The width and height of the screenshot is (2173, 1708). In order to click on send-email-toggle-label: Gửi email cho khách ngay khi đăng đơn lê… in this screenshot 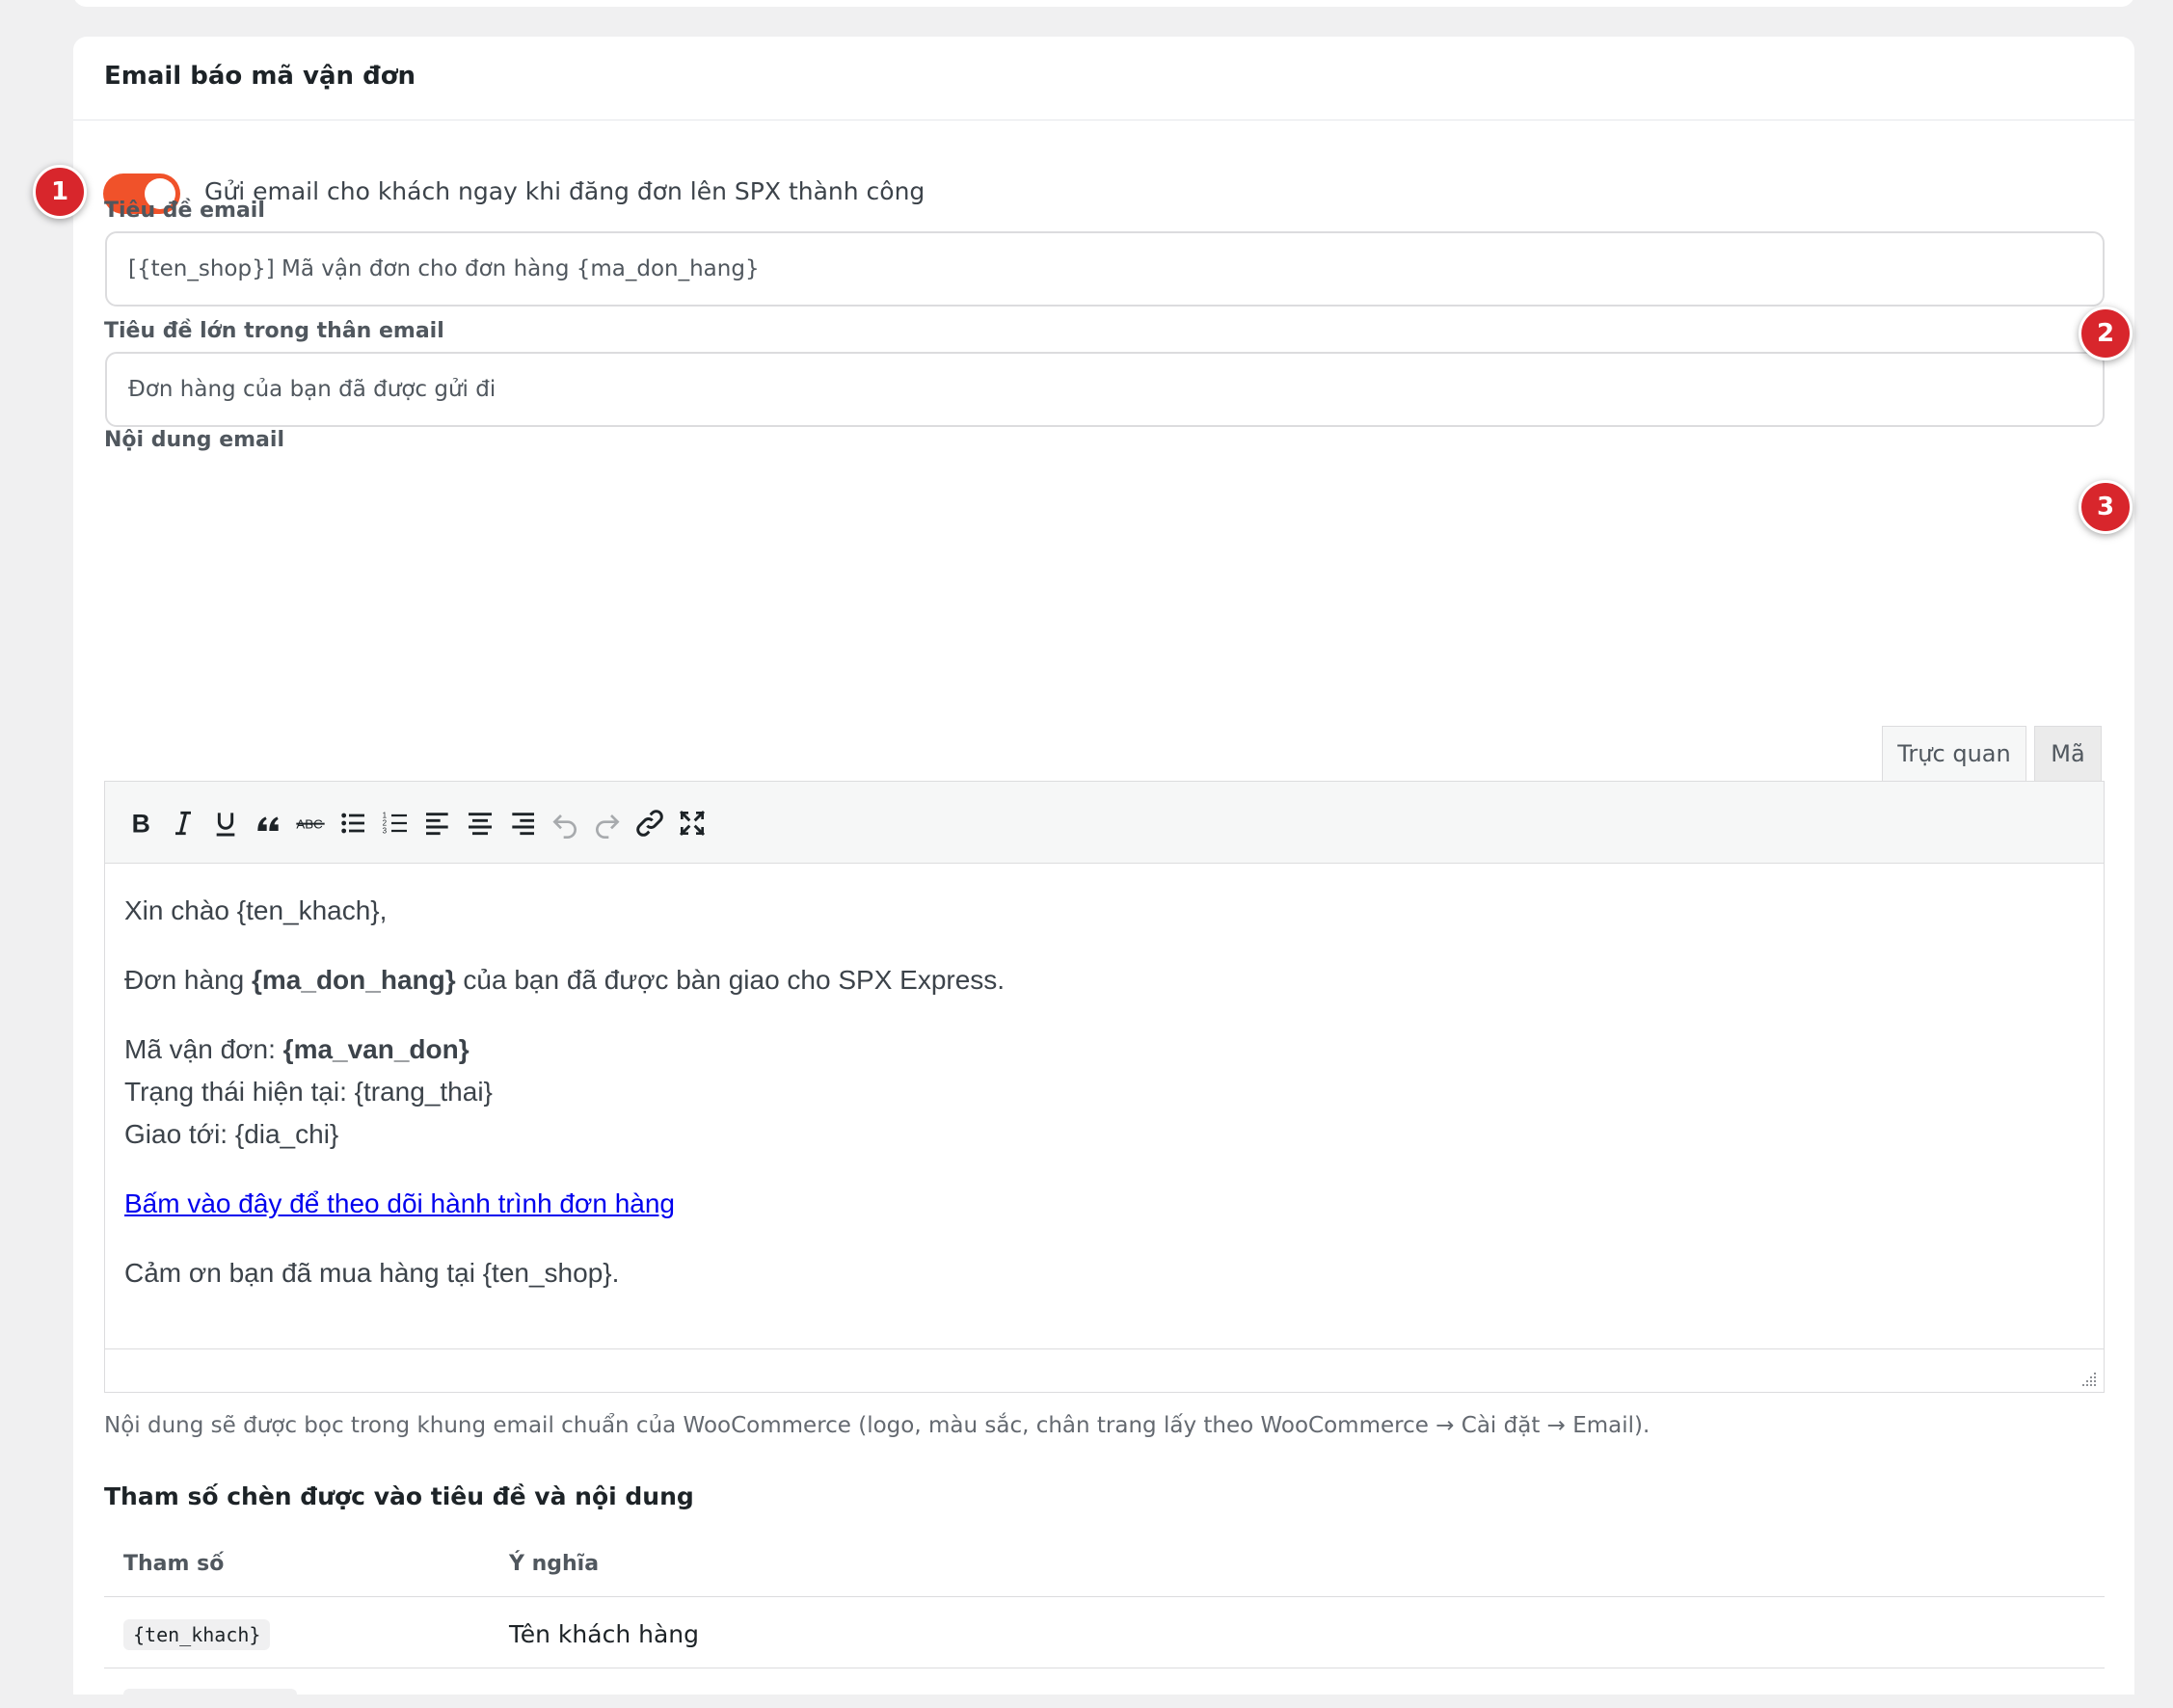, I will do `click(565, 191)`.